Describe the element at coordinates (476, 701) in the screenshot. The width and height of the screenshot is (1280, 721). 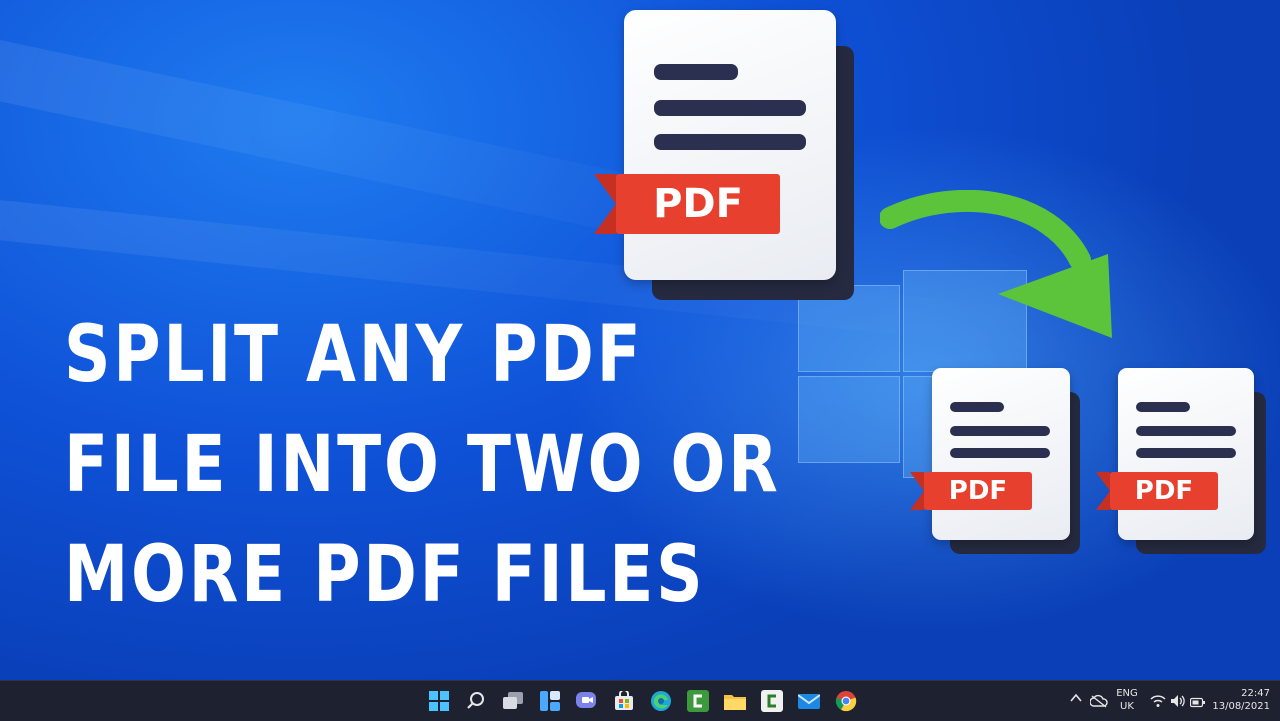
I see `search-icon` at that location.